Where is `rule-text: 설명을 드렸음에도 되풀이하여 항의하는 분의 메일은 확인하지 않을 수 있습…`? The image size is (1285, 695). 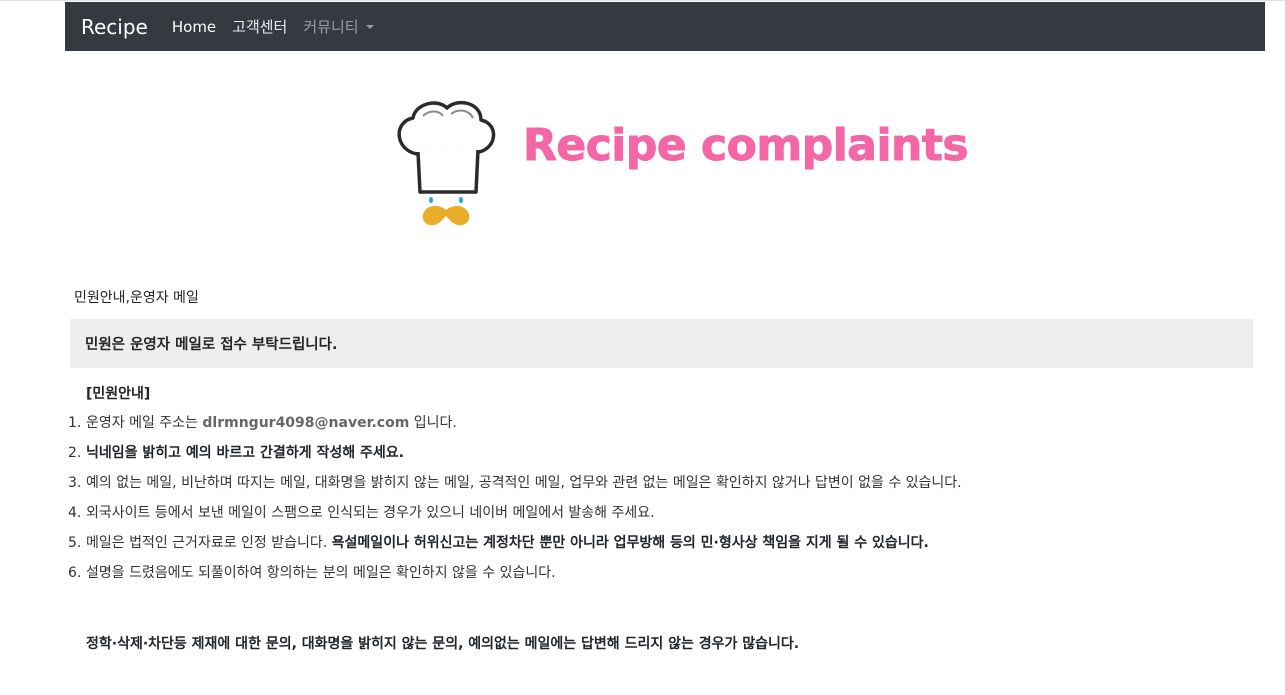
rule-text: 설명을 드렸음에도 되풀이하여 항의하는 분의 메일은 확인하지 않을 수 있습… is located at coordinates (321, 573).